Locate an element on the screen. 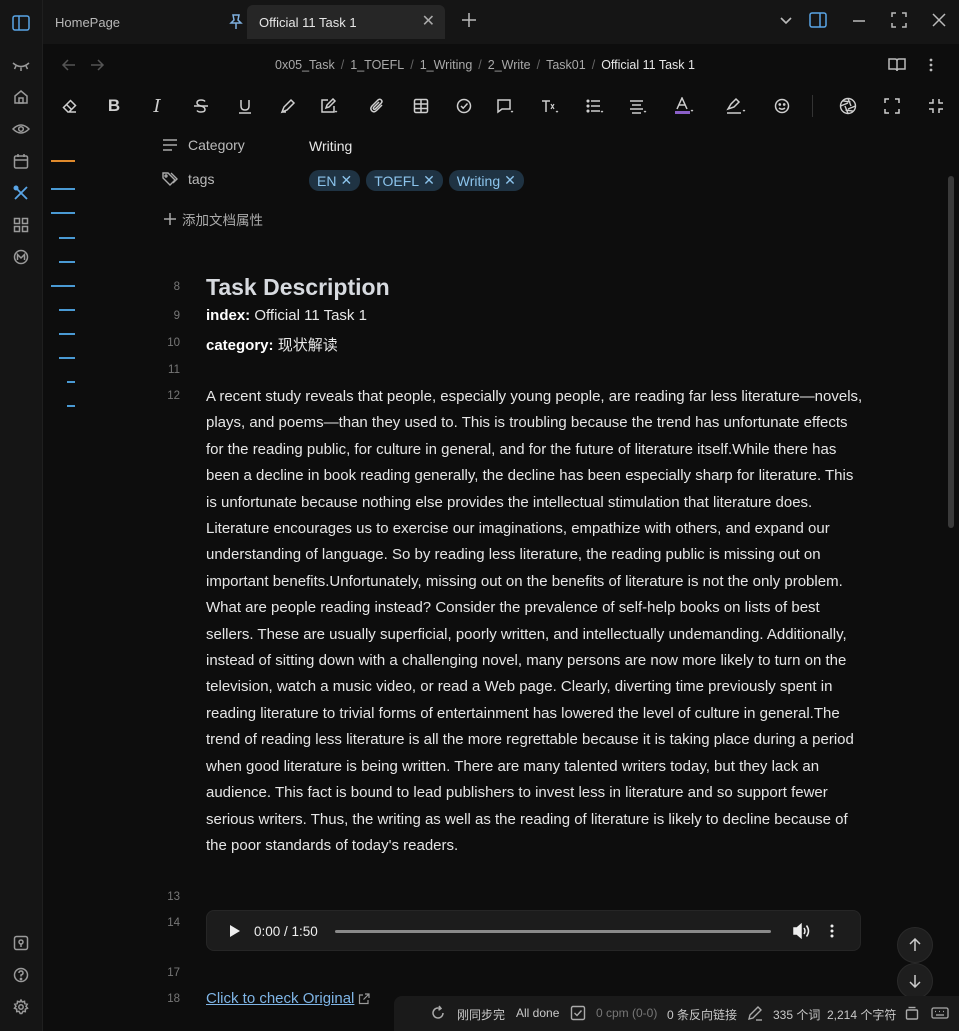 The width and height of the screenshot is (959, 1031). eye-closed-icon is located at coordinates (21, 66).